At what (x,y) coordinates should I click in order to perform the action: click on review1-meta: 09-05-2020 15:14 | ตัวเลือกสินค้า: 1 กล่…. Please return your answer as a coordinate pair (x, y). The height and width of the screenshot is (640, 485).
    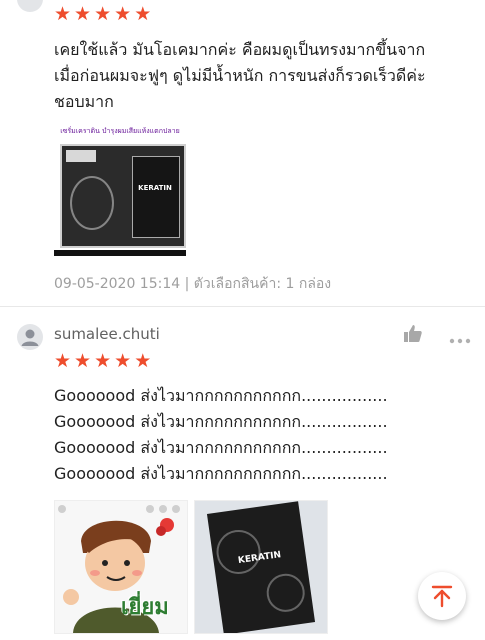
    Looking at the image, I should click on (193, 284).